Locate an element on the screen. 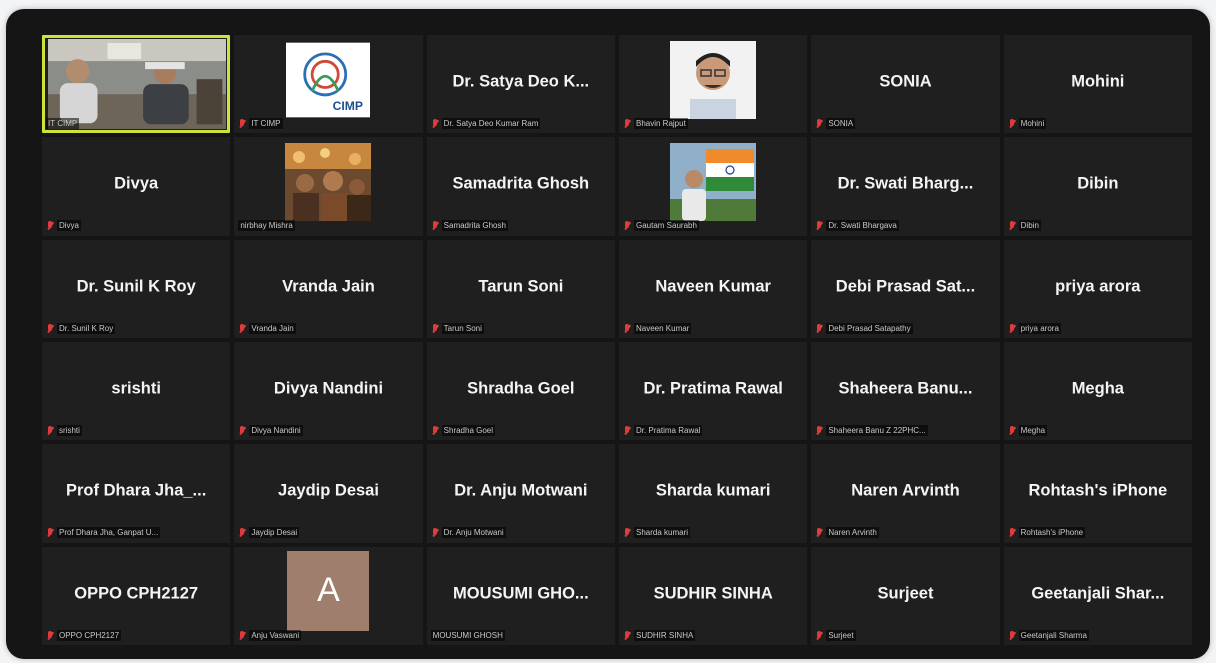  participant-name-label: Megha is located at coordinates (1033, 430).